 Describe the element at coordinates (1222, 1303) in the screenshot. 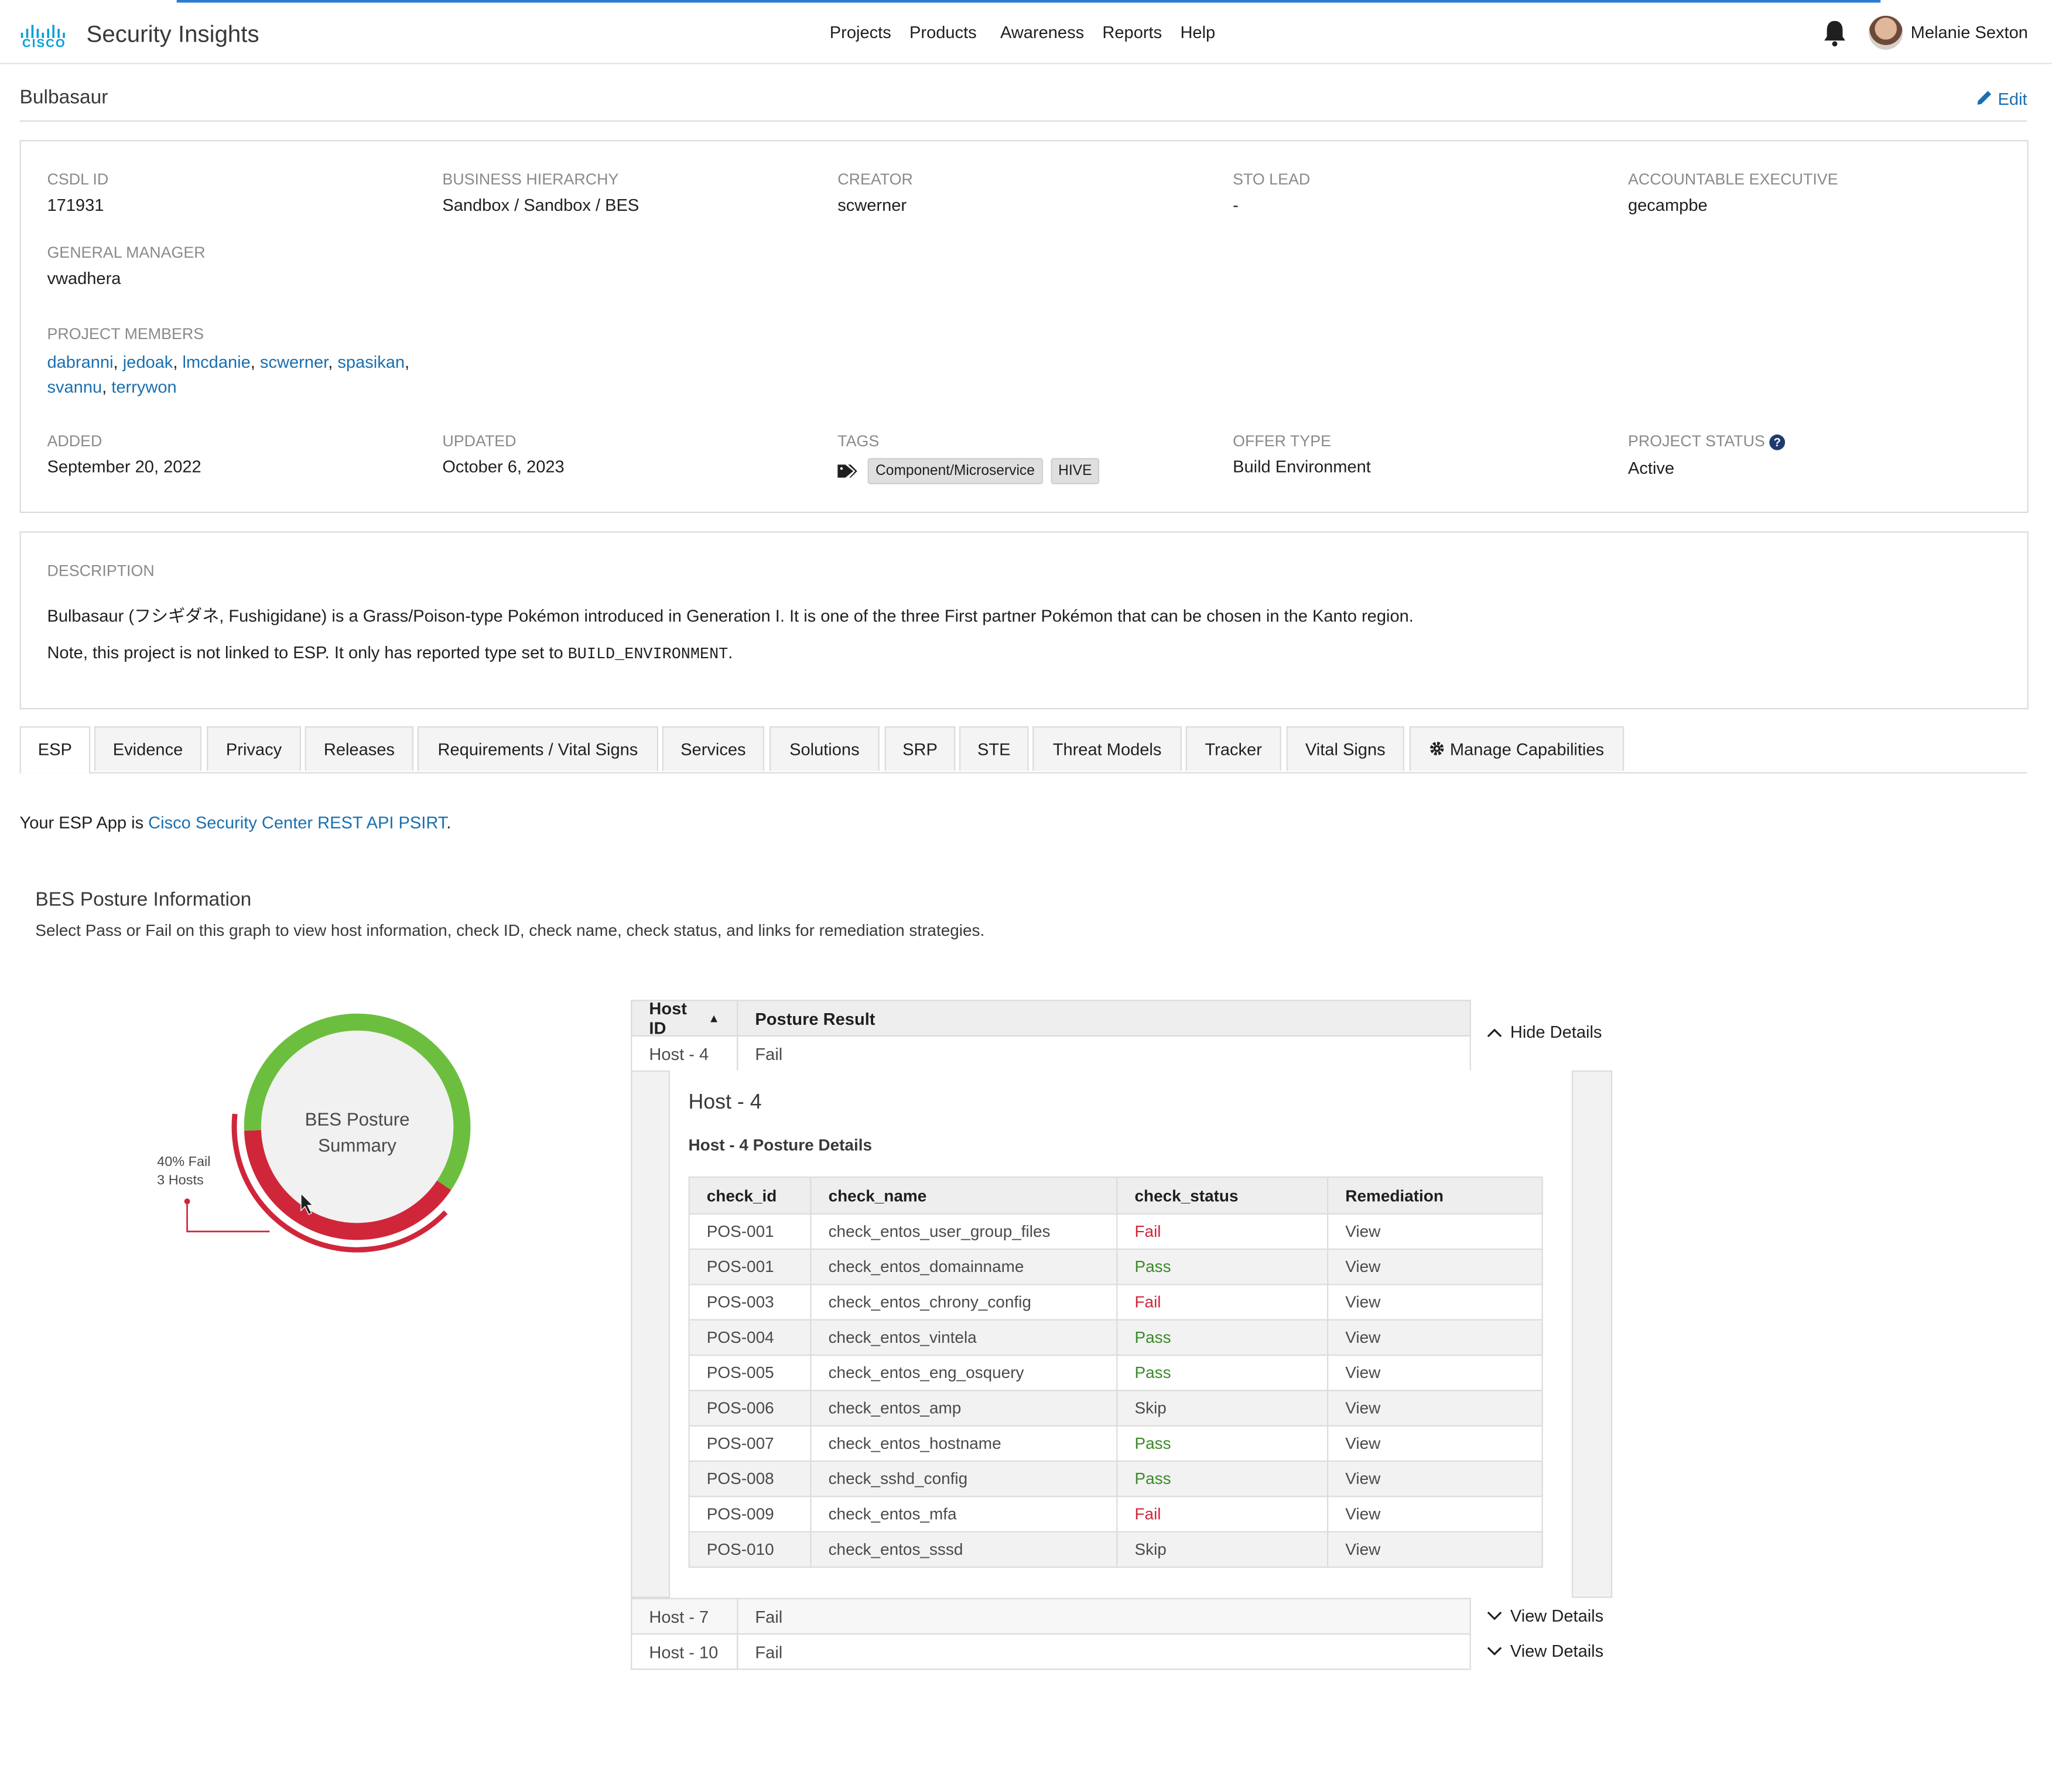

I see `check-status-cell: Fail` at that location.